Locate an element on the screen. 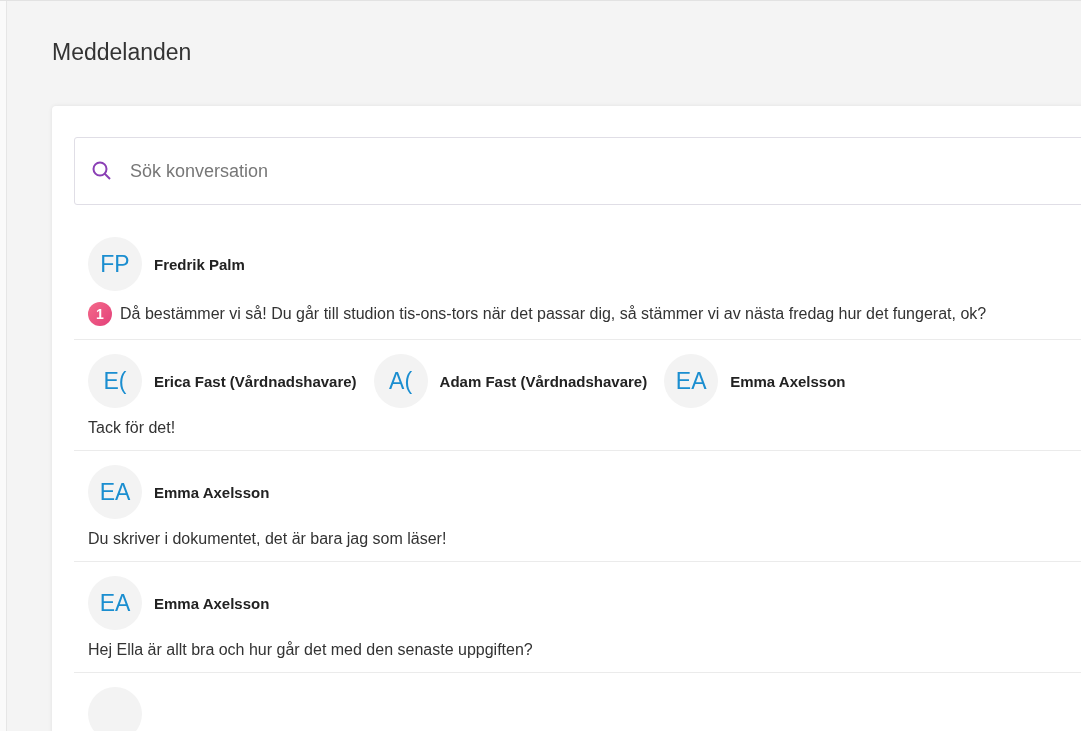 Image resolution: width=1081 pixels, height=731 pixels. search-field: Sök konversation is located at coordinates (577, 171).